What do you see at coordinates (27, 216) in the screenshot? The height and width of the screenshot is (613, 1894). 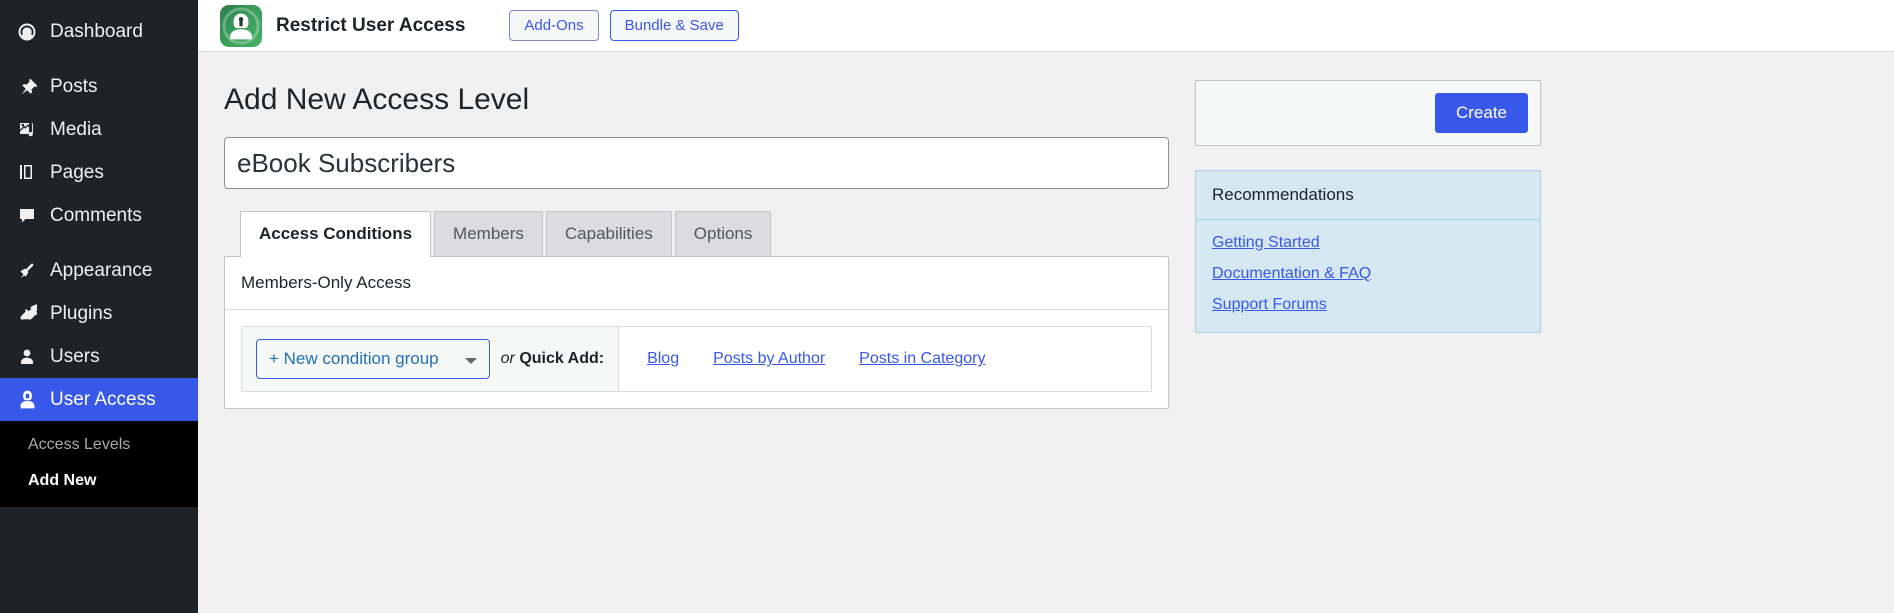 I see `comments-icon` at bounding box center [27, 216].